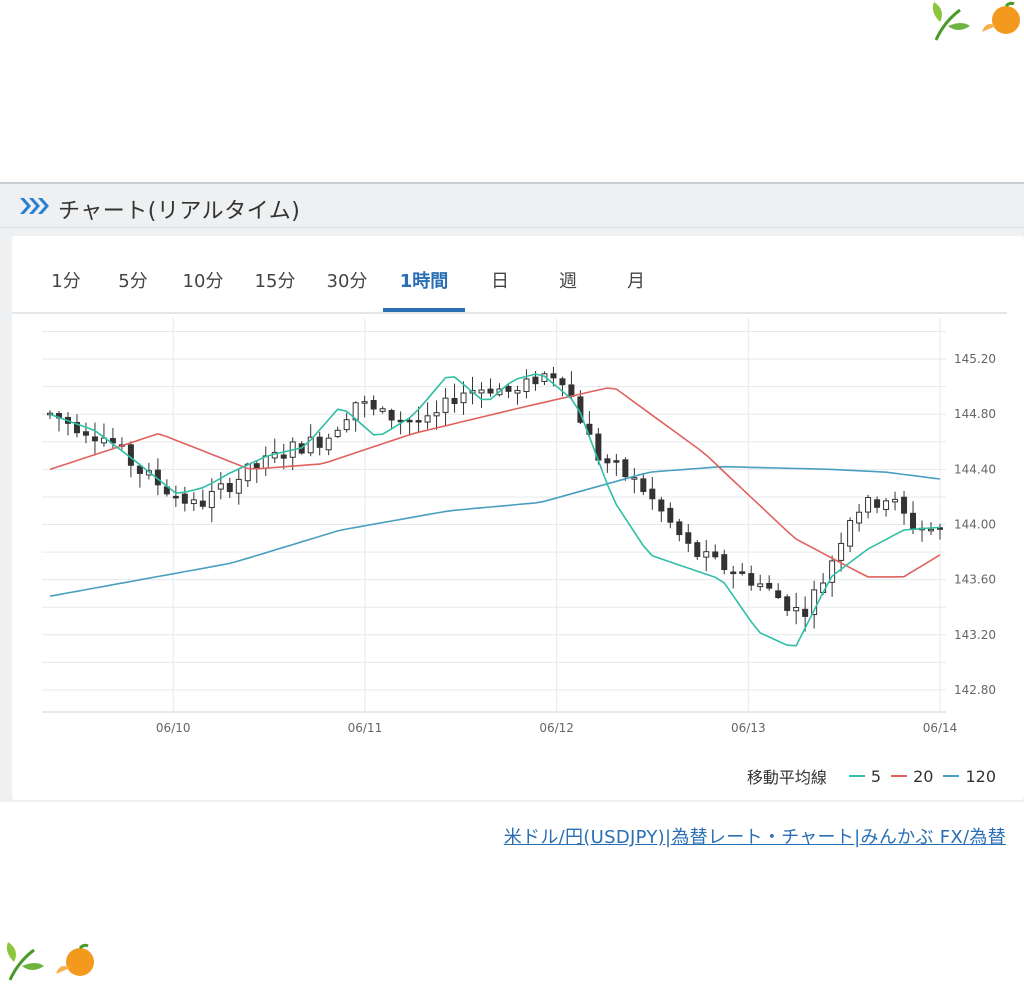 The width and height of the screenshot is (1024, 985). What do you see at coordinates (940, 728) in the screenshot?
I see `x-tick-label: 06/14` at bounding box center [940, 728].